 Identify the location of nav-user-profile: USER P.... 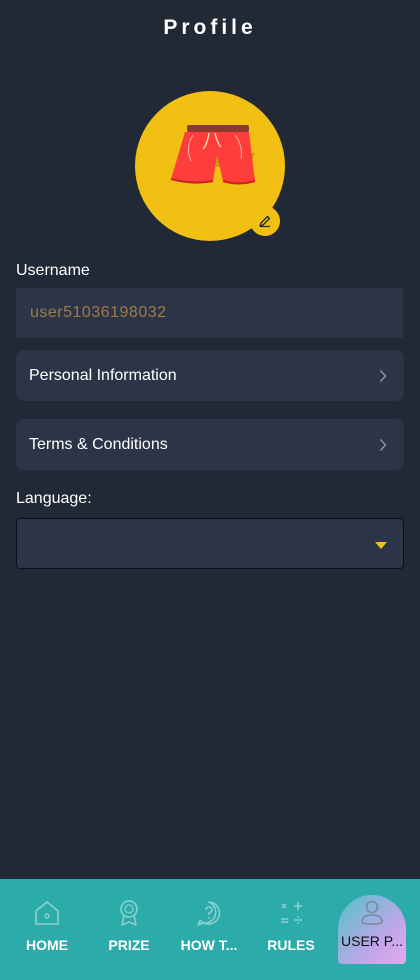
(372, 929).